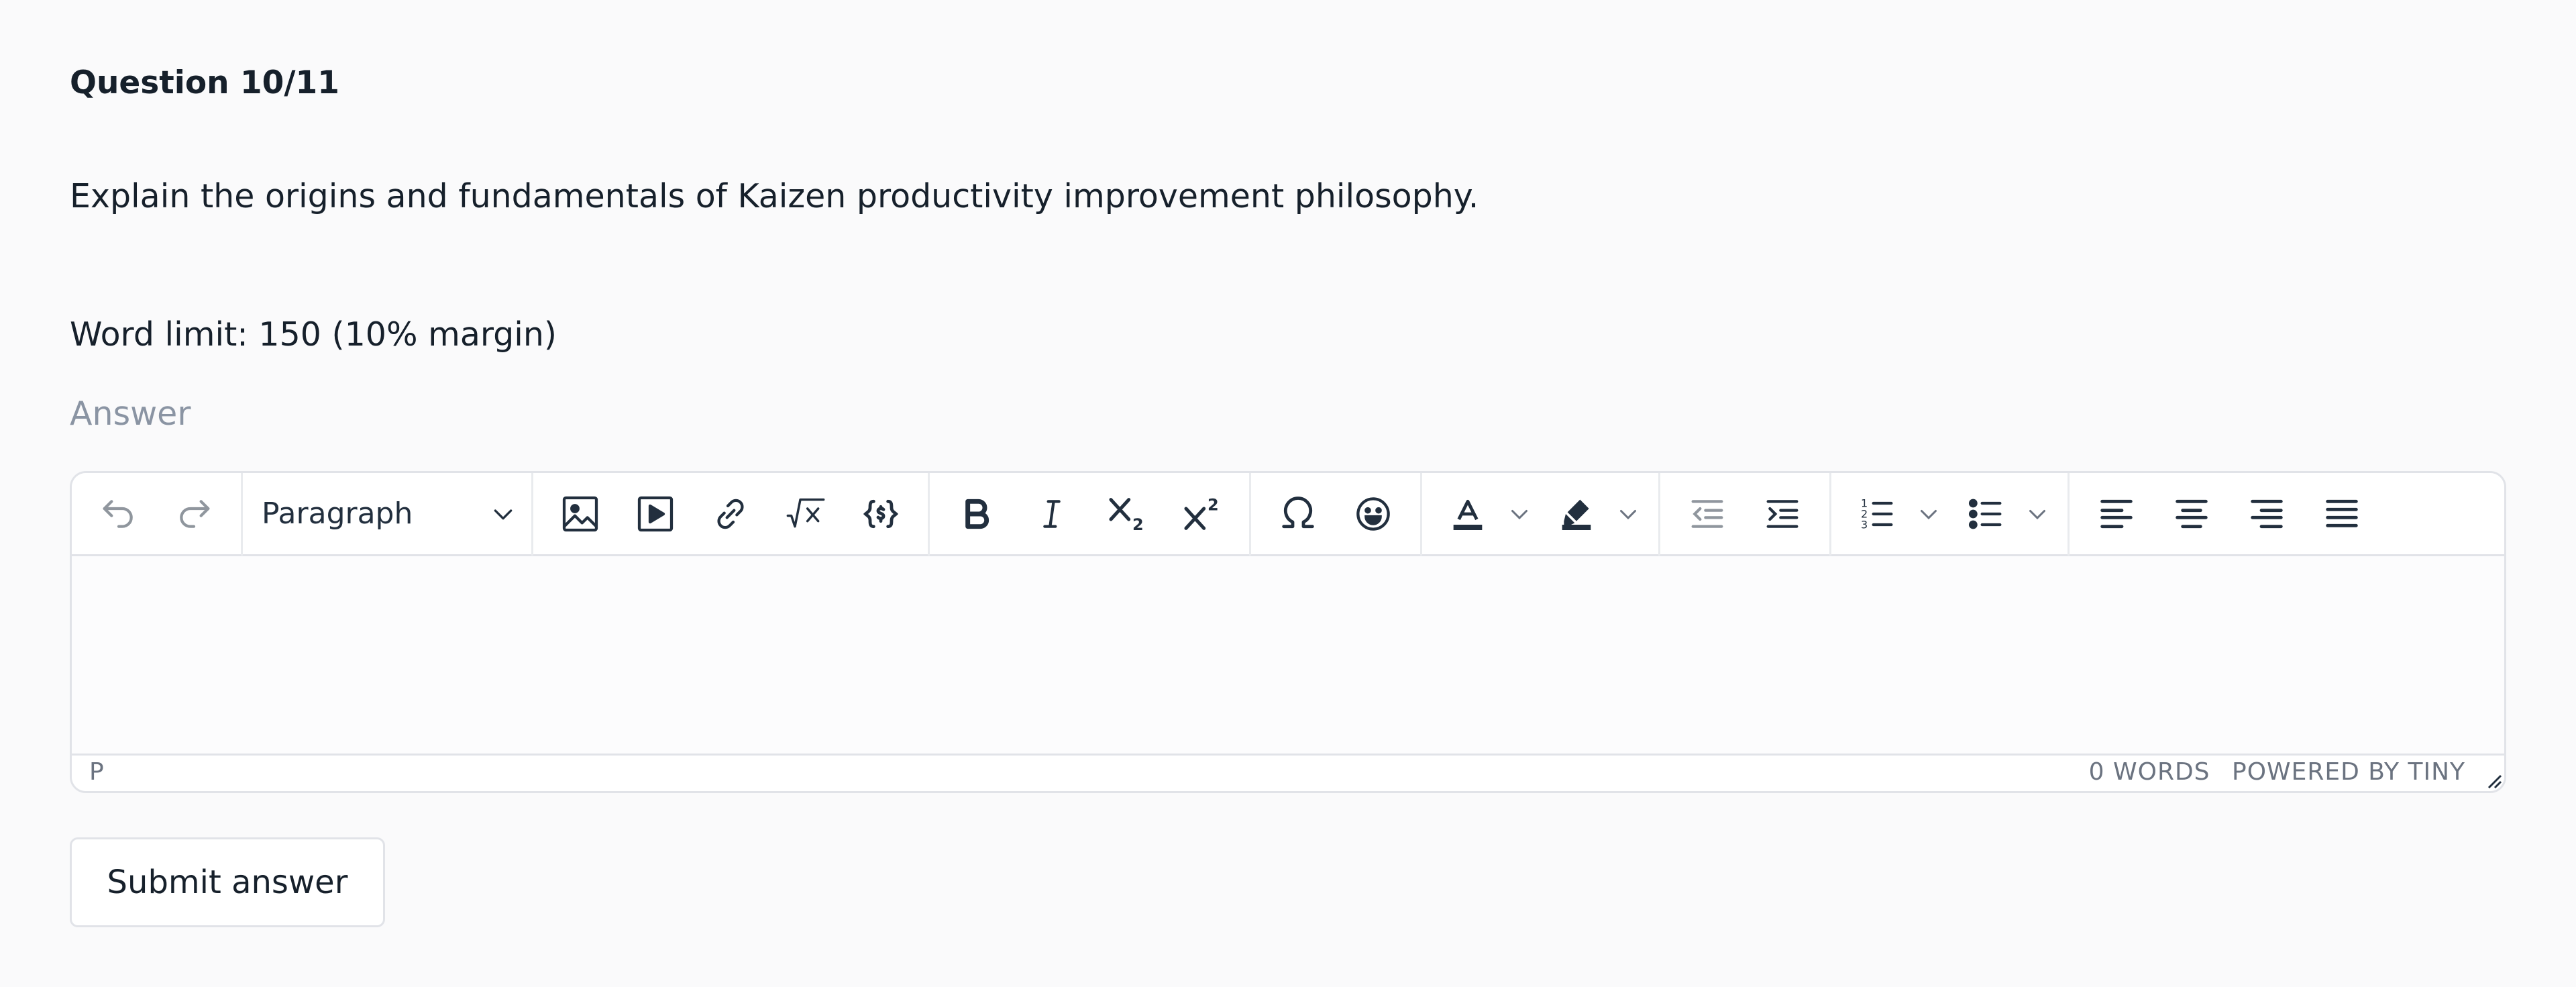  I want to click on block-format-select: Paragraph, so click(387, 514).